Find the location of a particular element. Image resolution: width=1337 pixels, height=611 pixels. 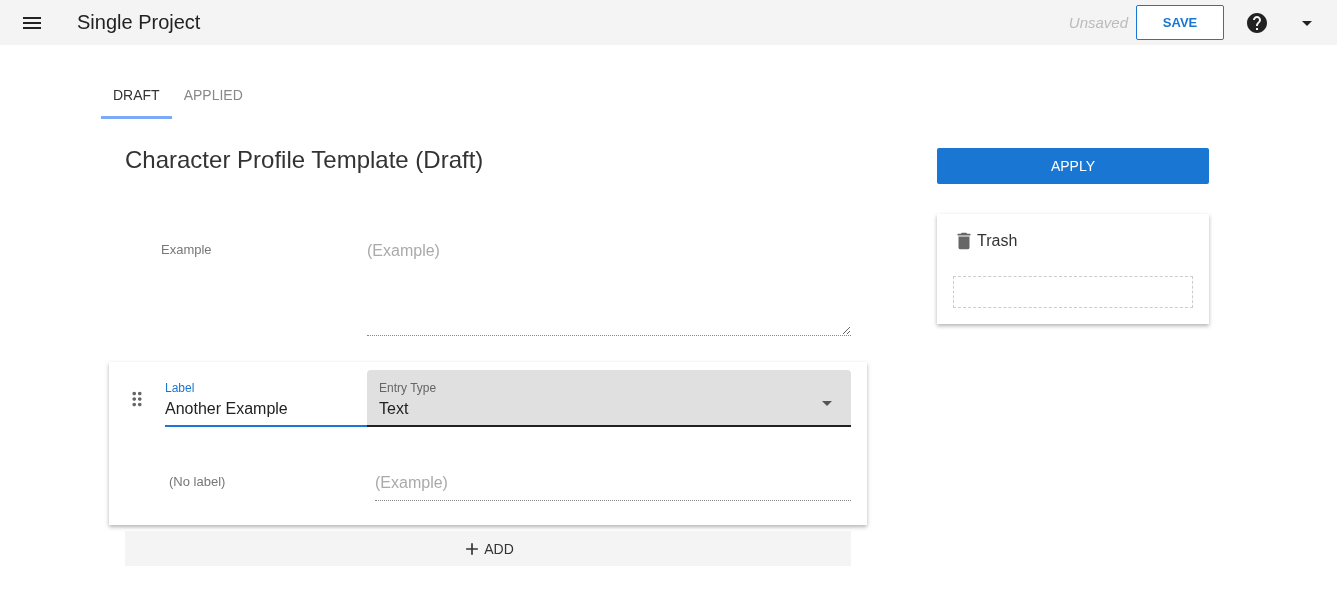

entry-label: (No label) is located at coordinates (198, 482).